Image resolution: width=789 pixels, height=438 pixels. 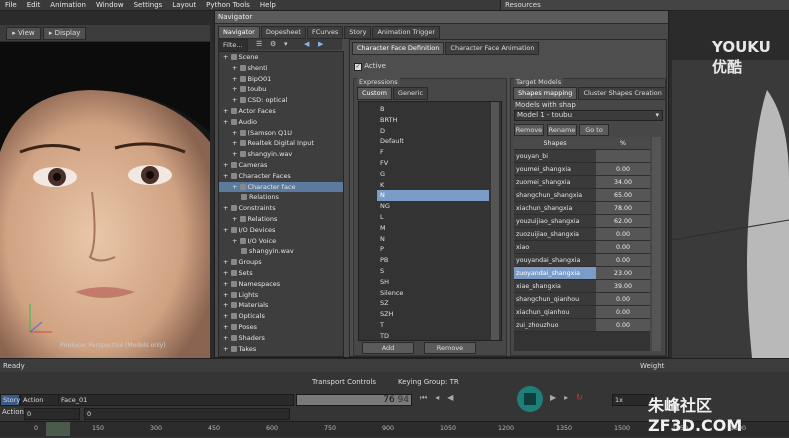 I want to click on tab-character-face-animation: Character Face Animation, so click(x=492, y=48).